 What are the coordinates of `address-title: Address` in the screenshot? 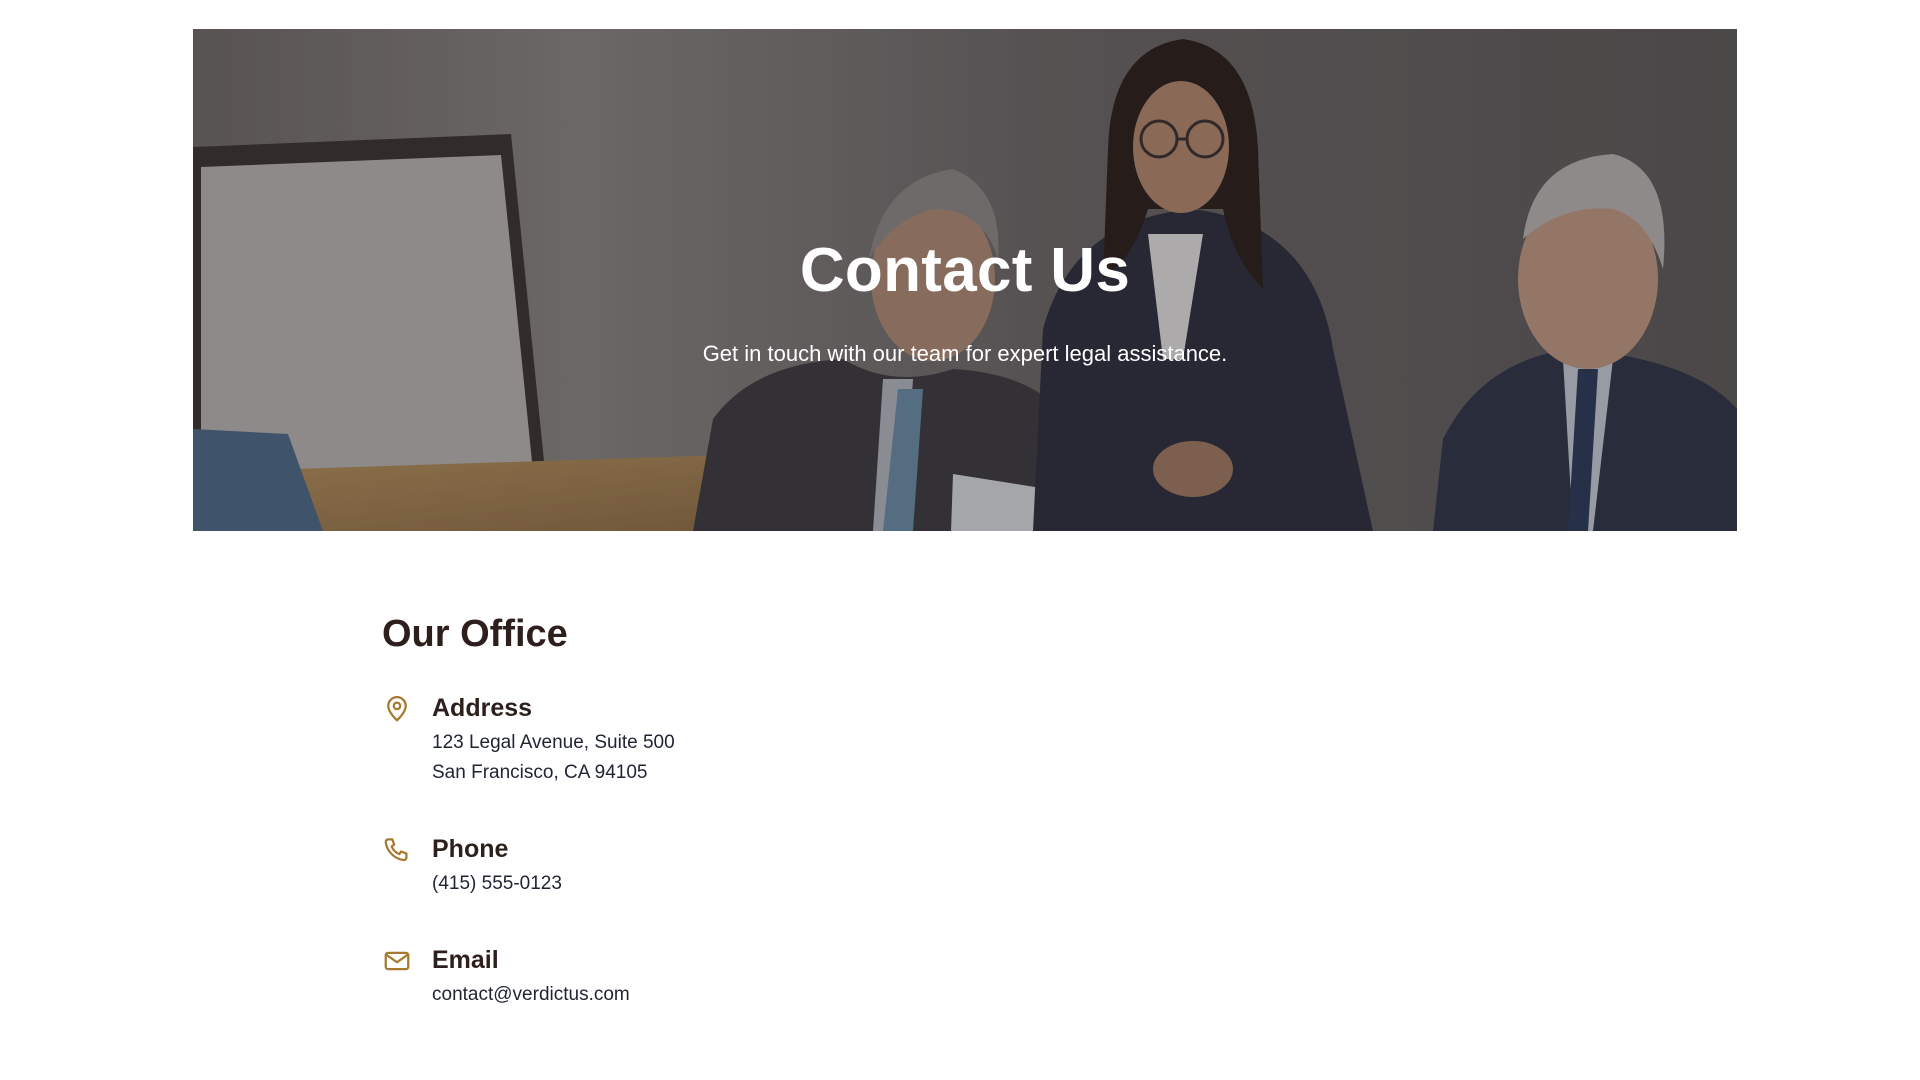 It's located at (482, 708).